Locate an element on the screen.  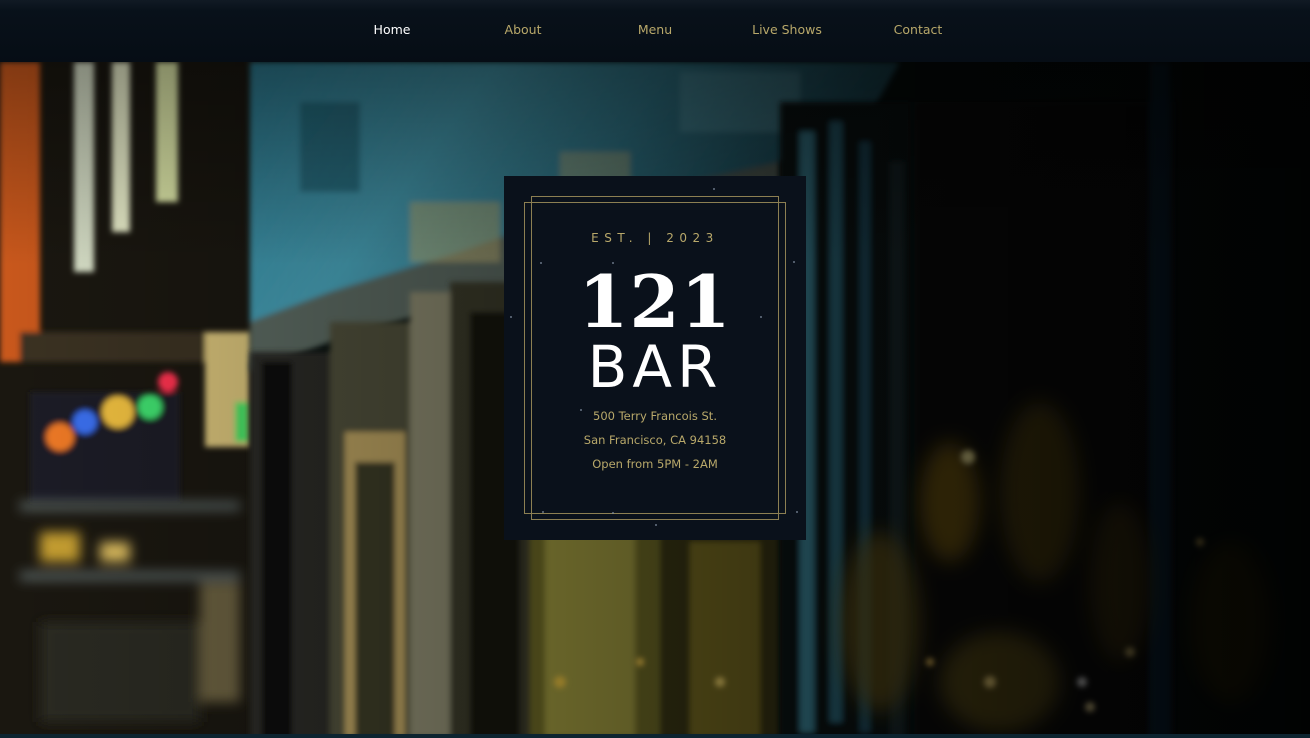
nav-link-about: About is located at coordinates (523, 31).